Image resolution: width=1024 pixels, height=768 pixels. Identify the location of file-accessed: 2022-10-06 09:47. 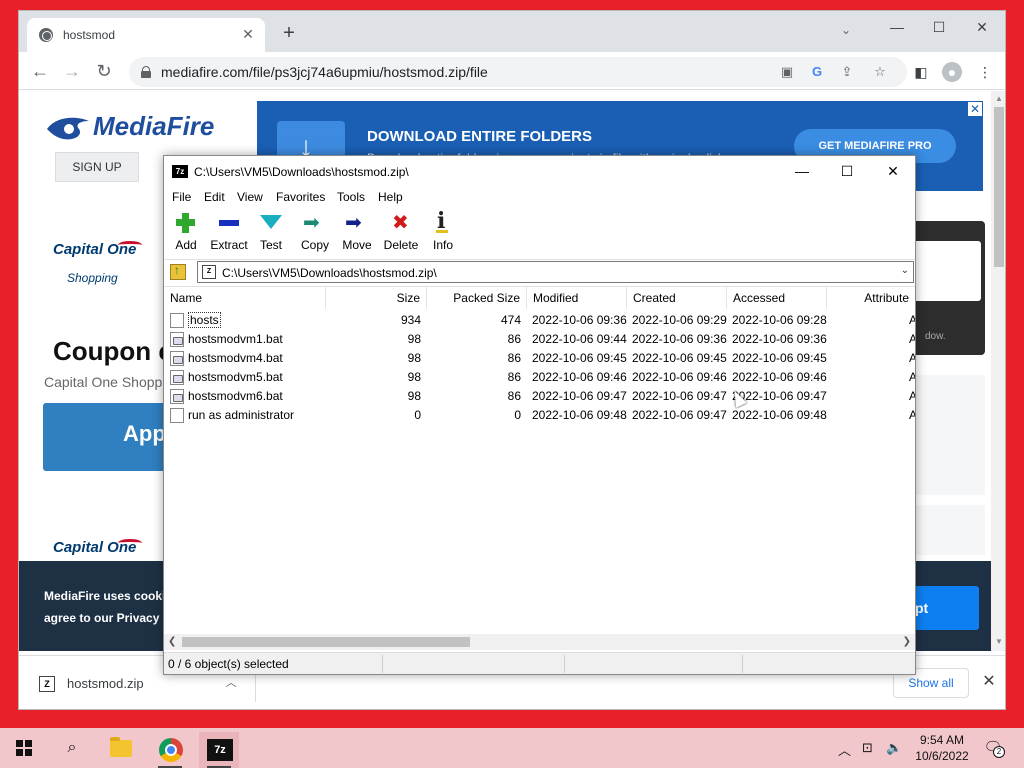
(779, 396).